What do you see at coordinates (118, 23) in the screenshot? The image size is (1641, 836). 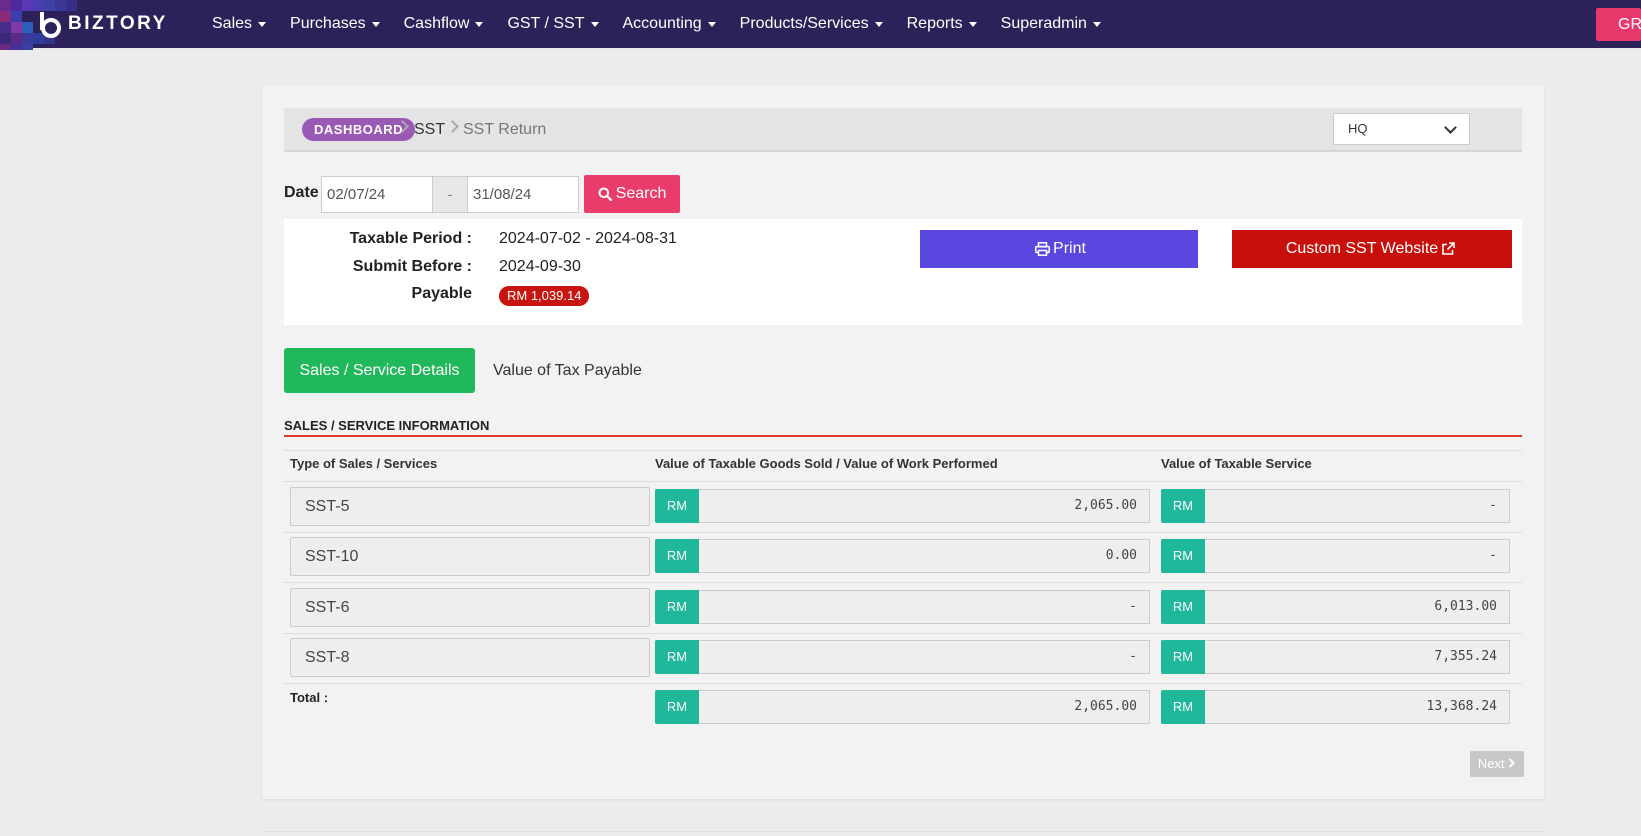 I see `brand-name: BIZTORY` at bounding box center [118, 23].